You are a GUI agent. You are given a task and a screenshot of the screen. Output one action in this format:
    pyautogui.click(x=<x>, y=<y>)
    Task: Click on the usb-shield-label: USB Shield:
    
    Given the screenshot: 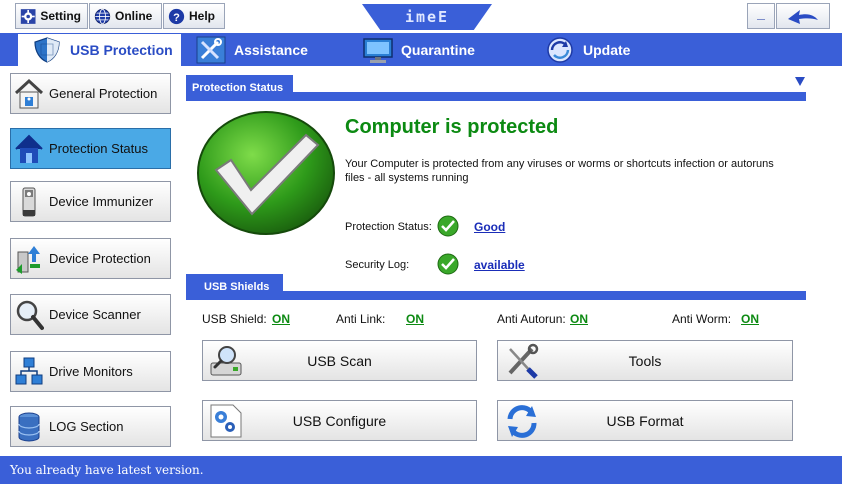 What is the action you would take?
    pyautogui.click(x=234, y=319)
    